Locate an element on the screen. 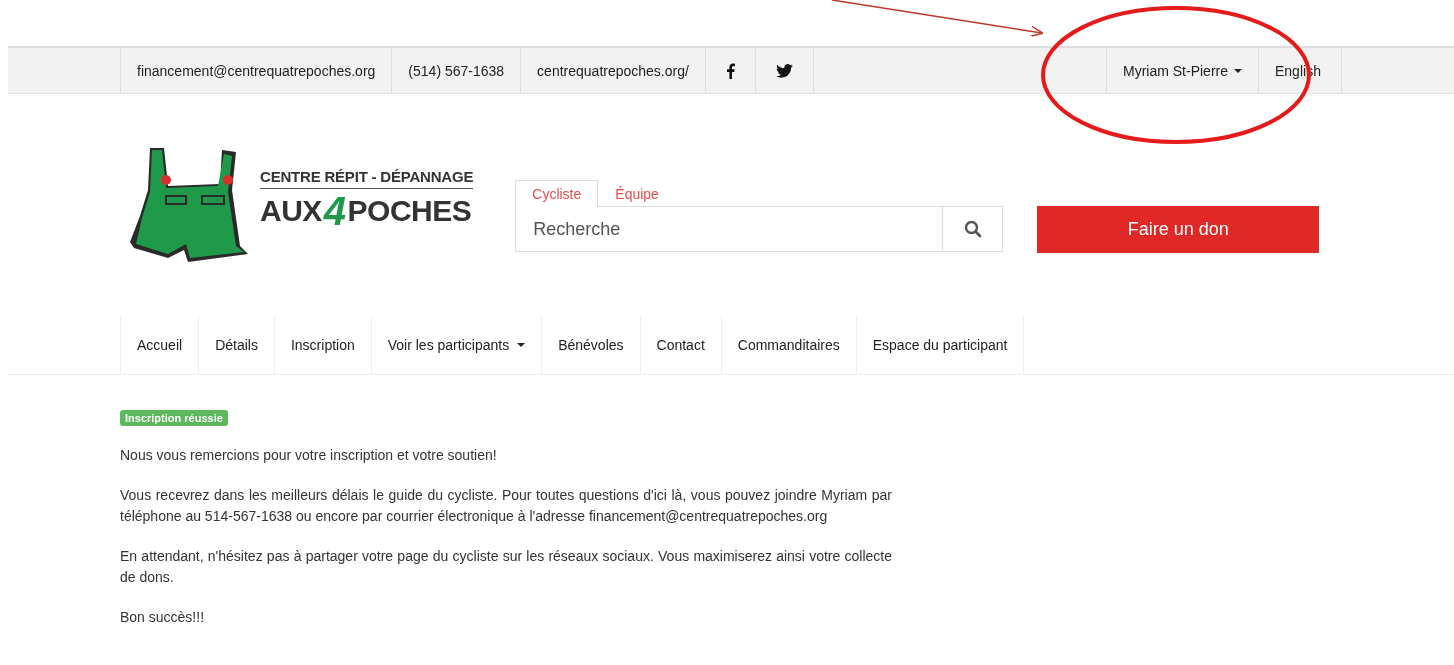  nav-item: Commanditaires is located at coordinates (789, 345).